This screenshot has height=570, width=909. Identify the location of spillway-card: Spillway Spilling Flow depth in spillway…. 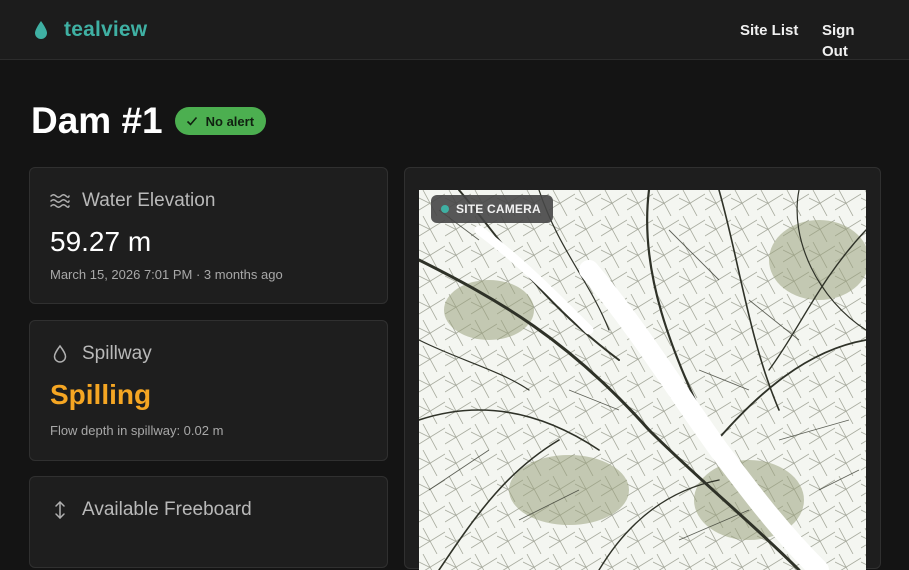
(208, 390).